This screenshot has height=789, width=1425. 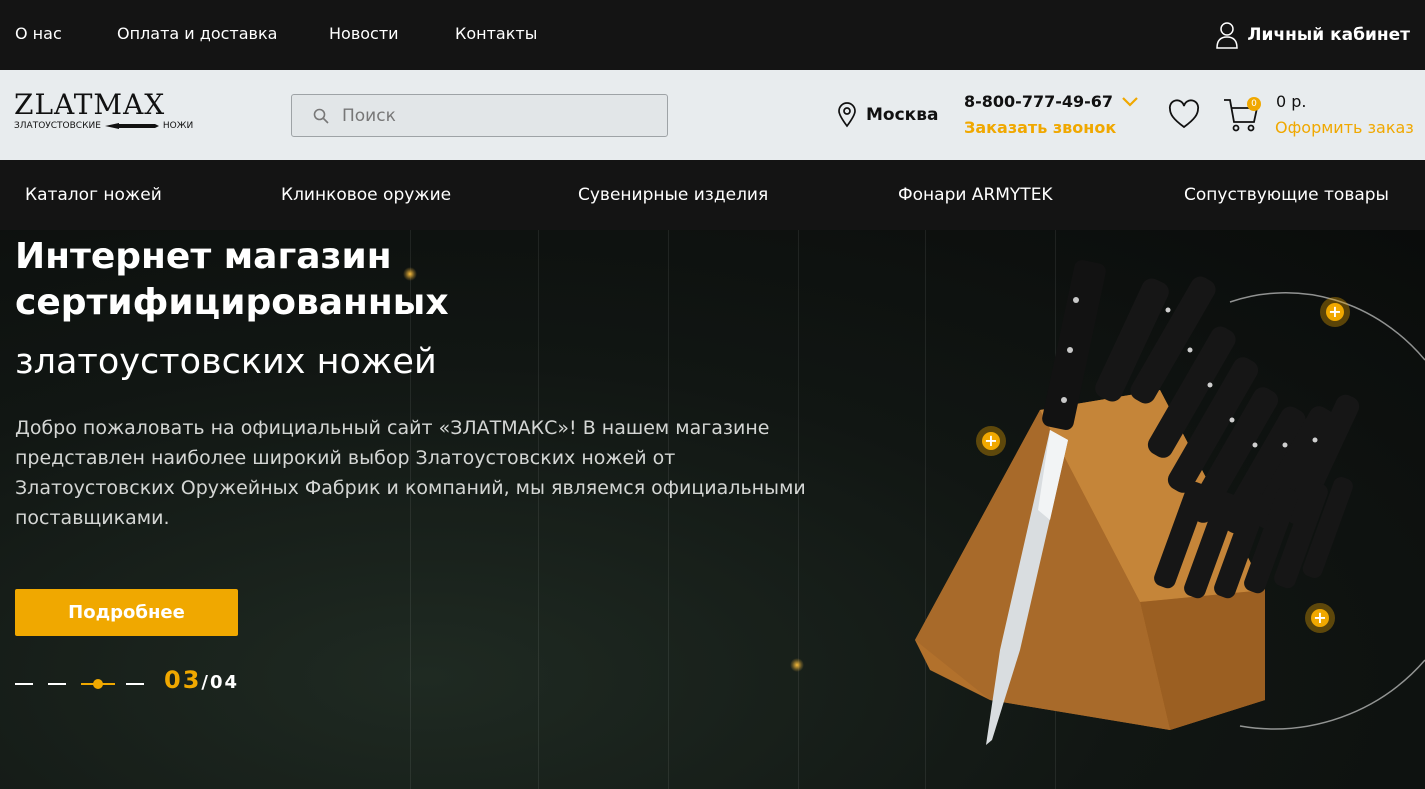 I want to click on hotspot-plus-2: +, so click(x=991, y=441).